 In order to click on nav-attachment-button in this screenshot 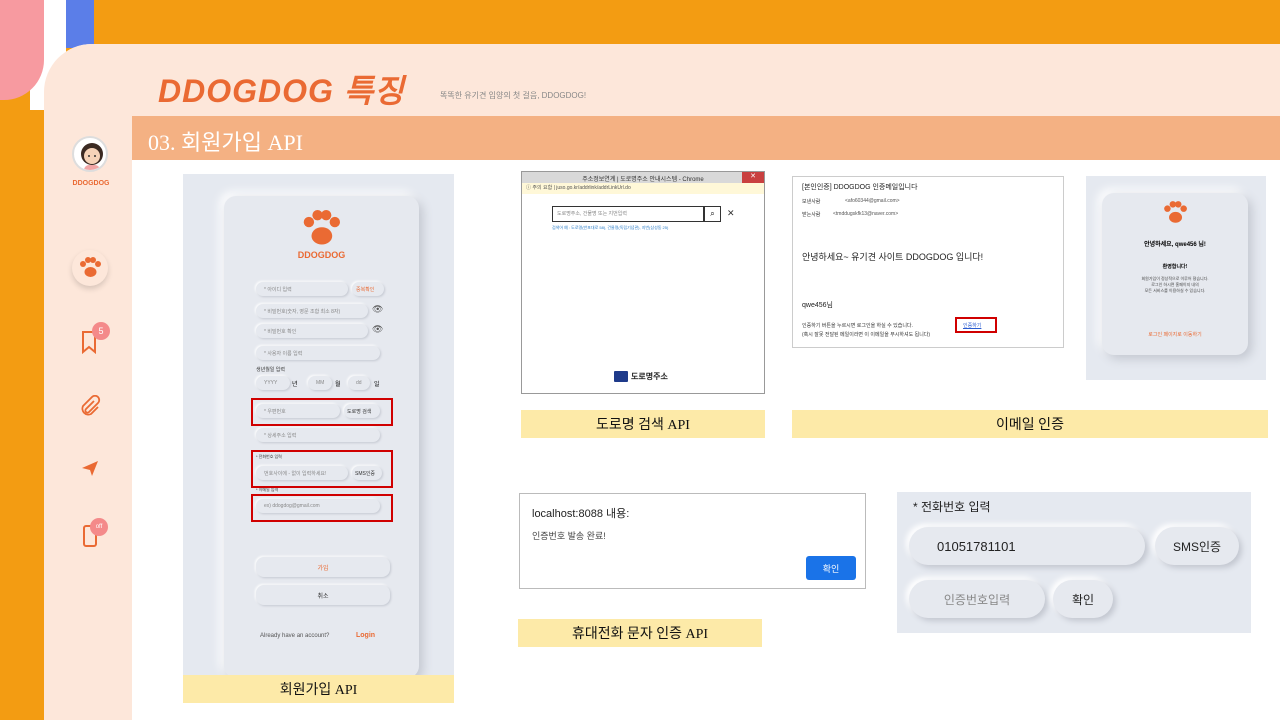, I will do `click(90, 406)`.